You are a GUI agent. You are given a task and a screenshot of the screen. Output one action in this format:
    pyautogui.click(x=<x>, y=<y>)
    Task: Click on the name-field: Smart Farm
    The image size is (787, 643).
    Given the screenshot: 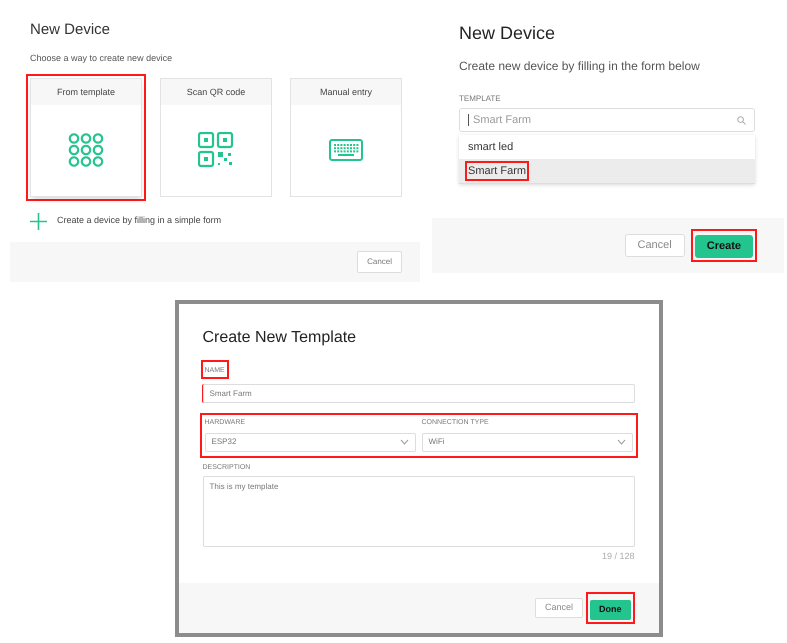 What is the action you would take?
    pyautogui.click(x=418, y=393)
    